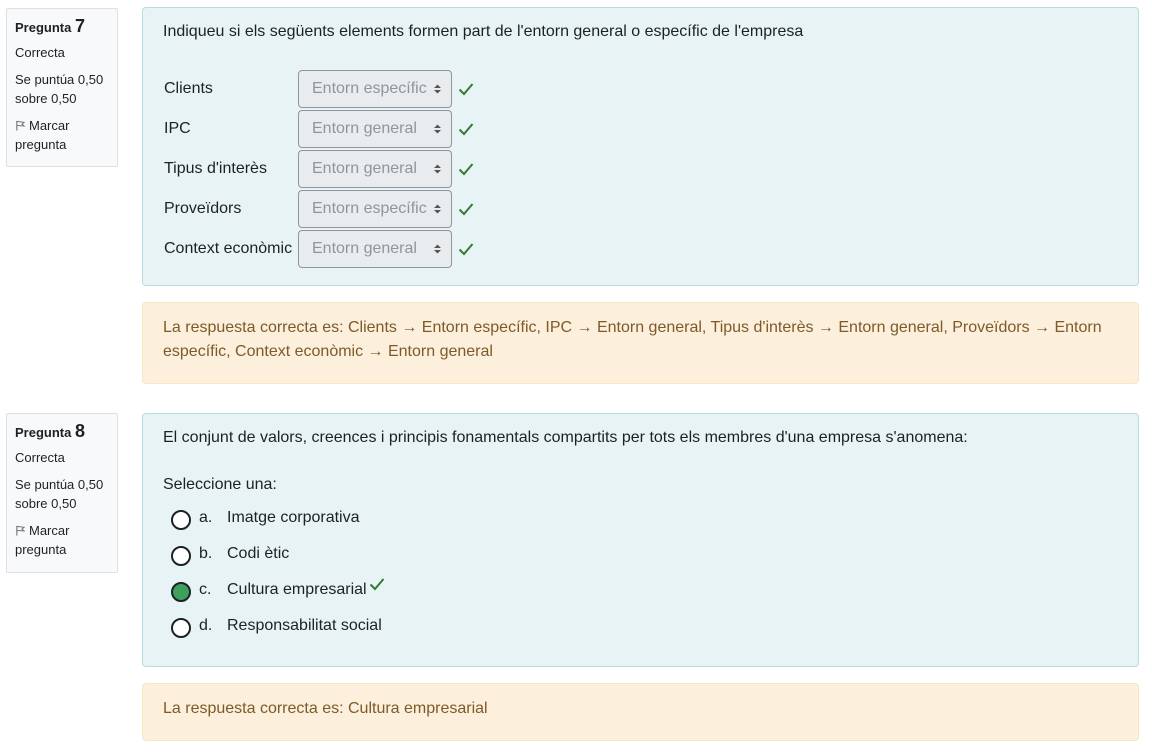  Describe the element at coordinates (220, 484) in the screenshot. I see `answer-prompt: Seleccione una:` at that location.